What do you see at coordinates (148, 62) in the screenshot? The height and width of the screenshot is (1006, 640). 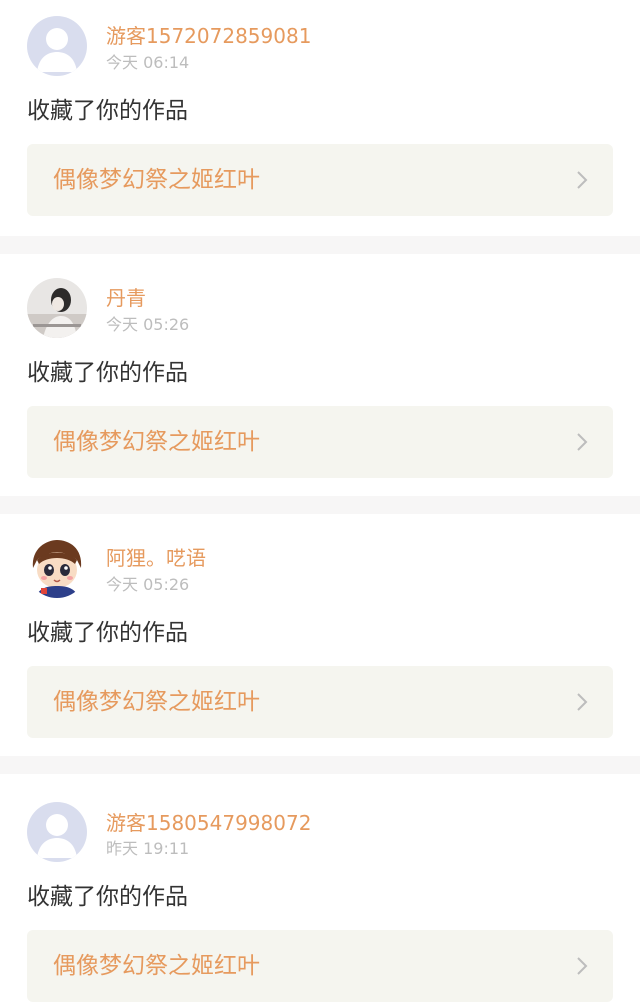 I see `timestamp: 今天 06:14` at bounding box center [148, 62].